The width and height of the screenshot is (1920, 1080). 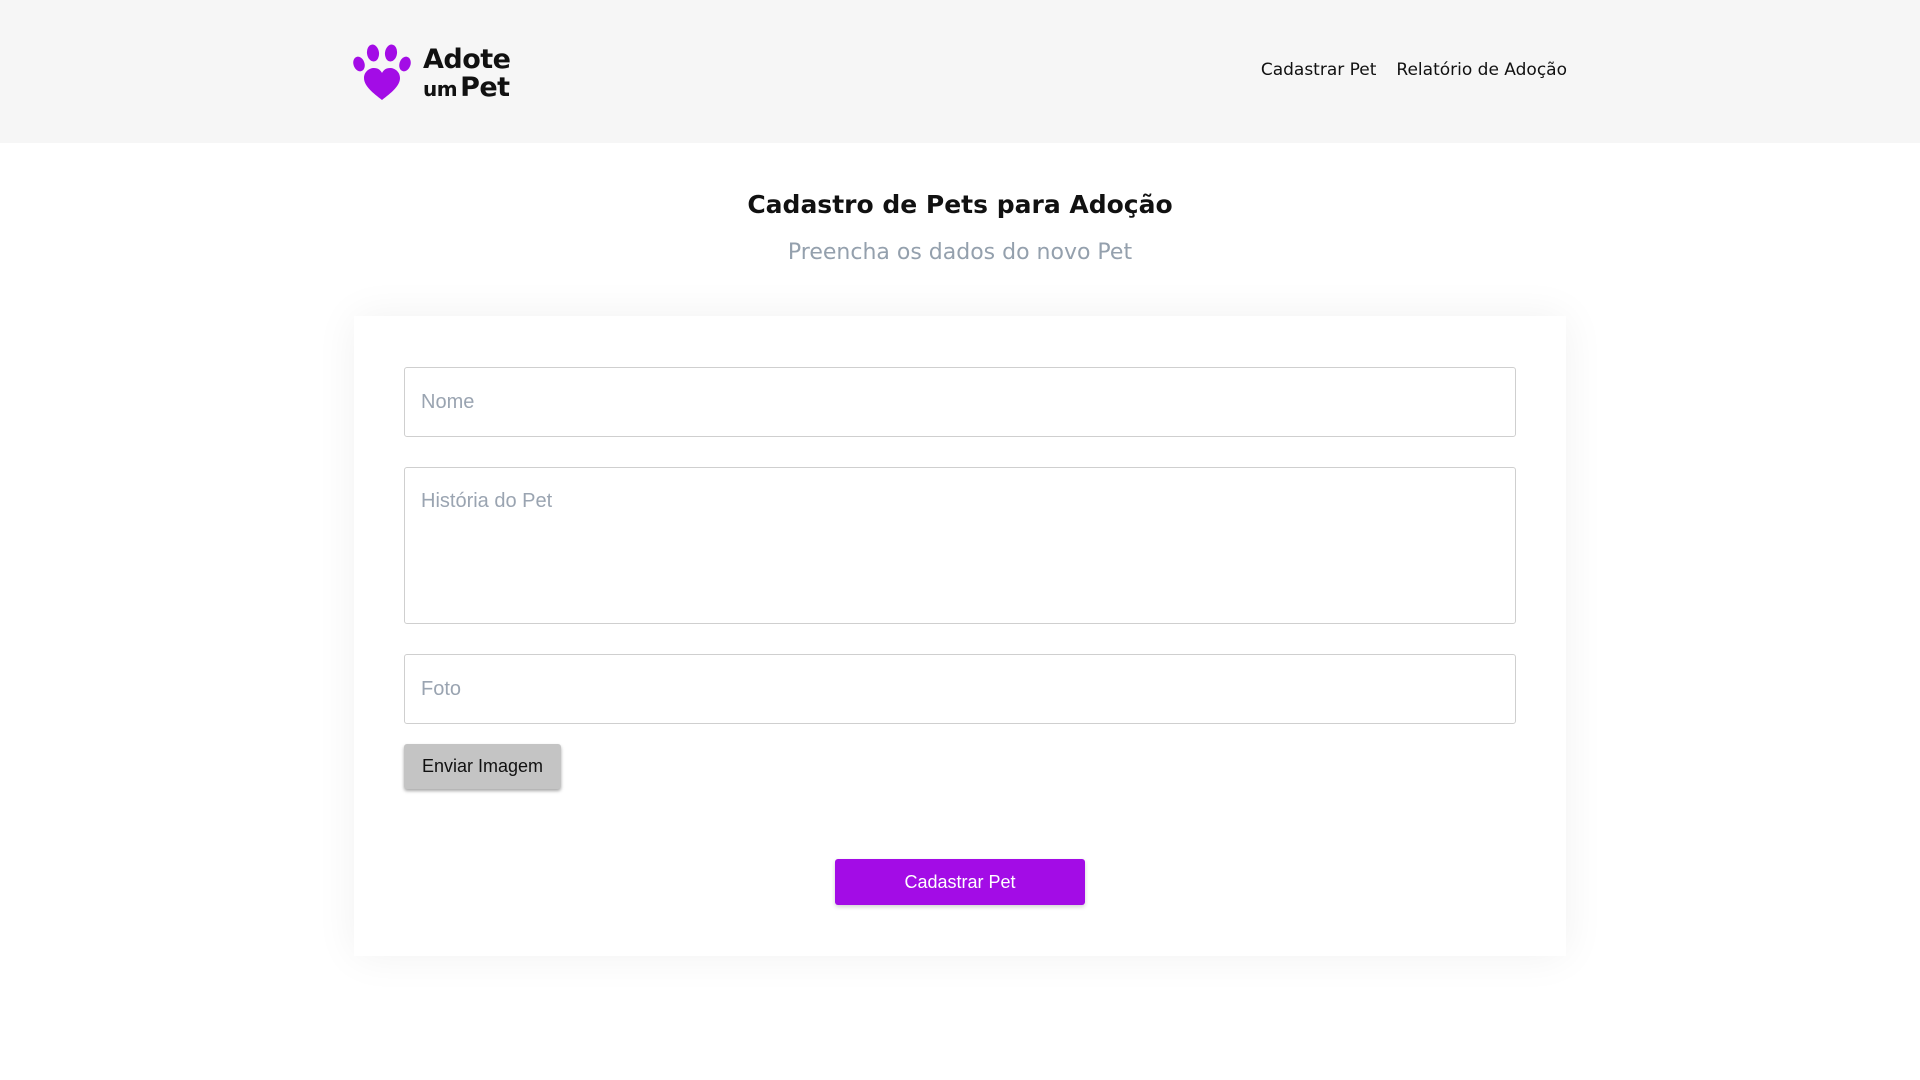 I want to click on foto-input, so click(x=960, y=689).